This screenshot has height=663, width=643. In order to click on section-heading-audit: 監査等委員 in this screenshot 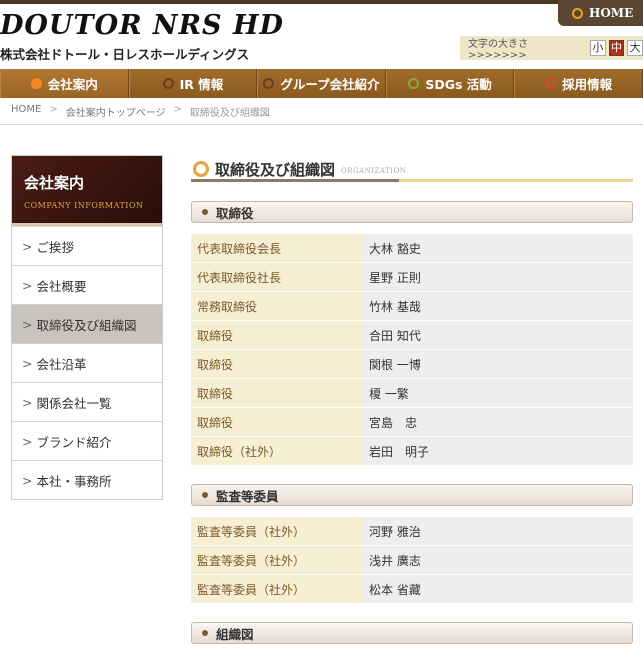, I will do `click(412, 495)`.